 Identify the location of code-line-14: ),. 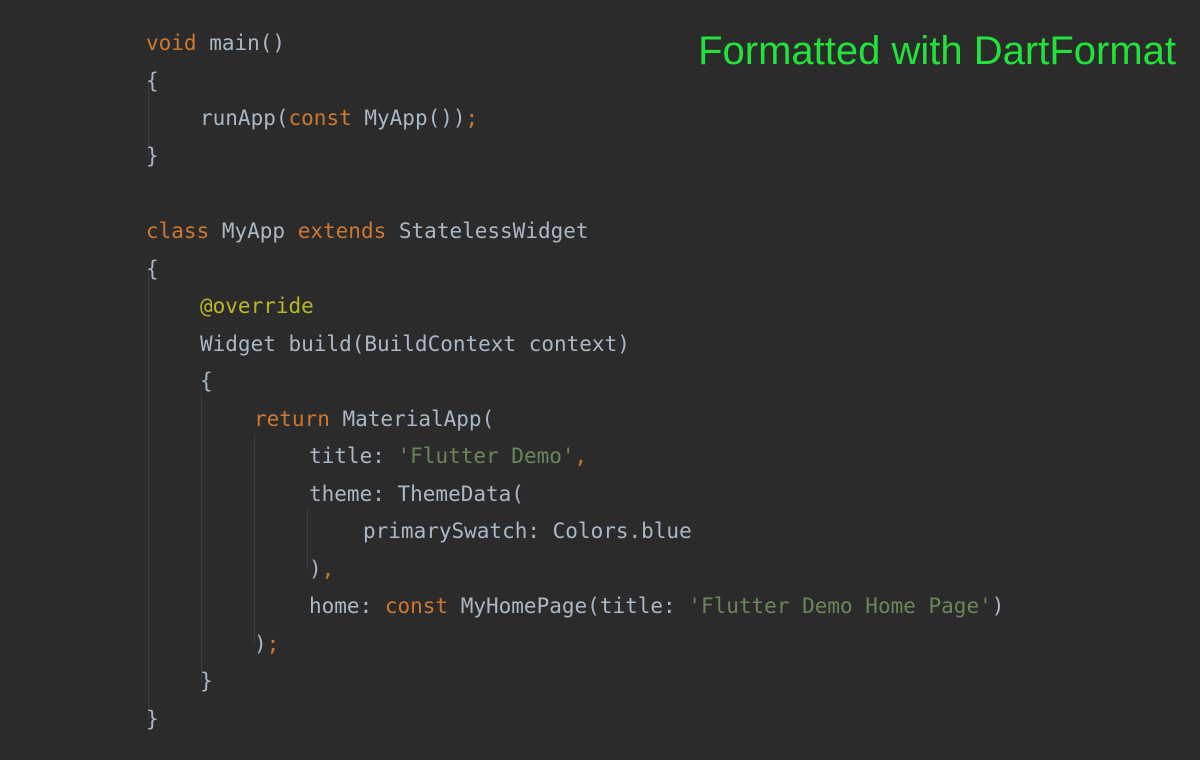
(321, 569).